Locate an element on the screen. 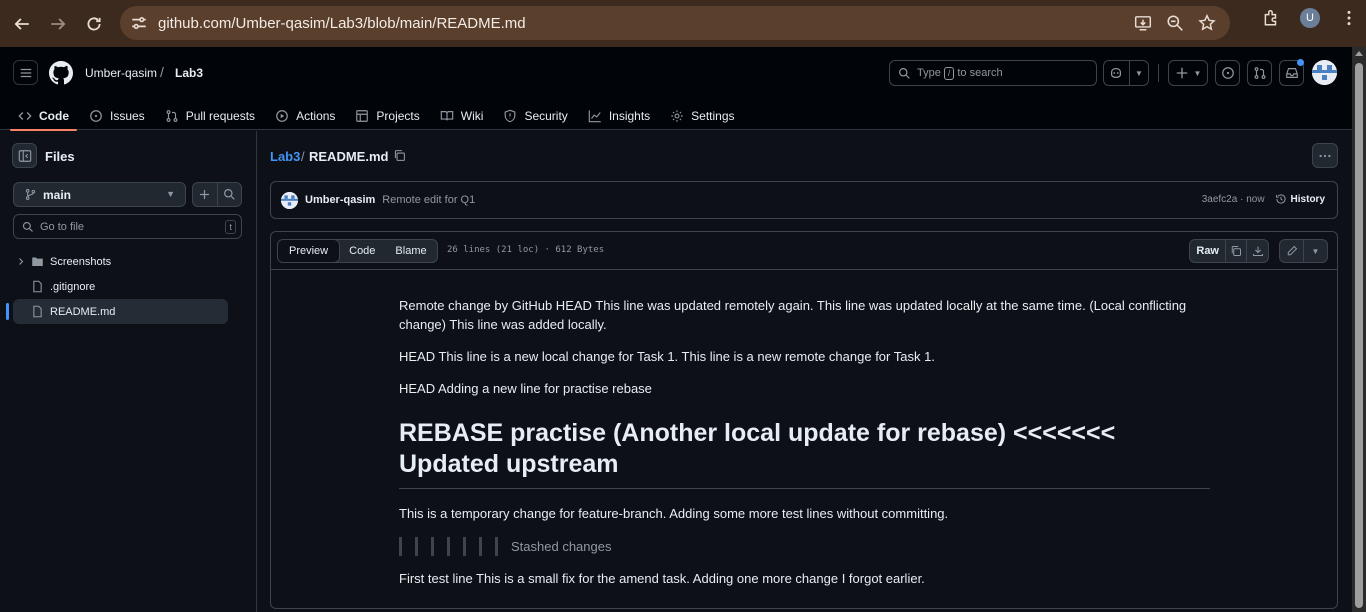  edit-dropdown-button: ▼ is located at coordinates (1315, 251).